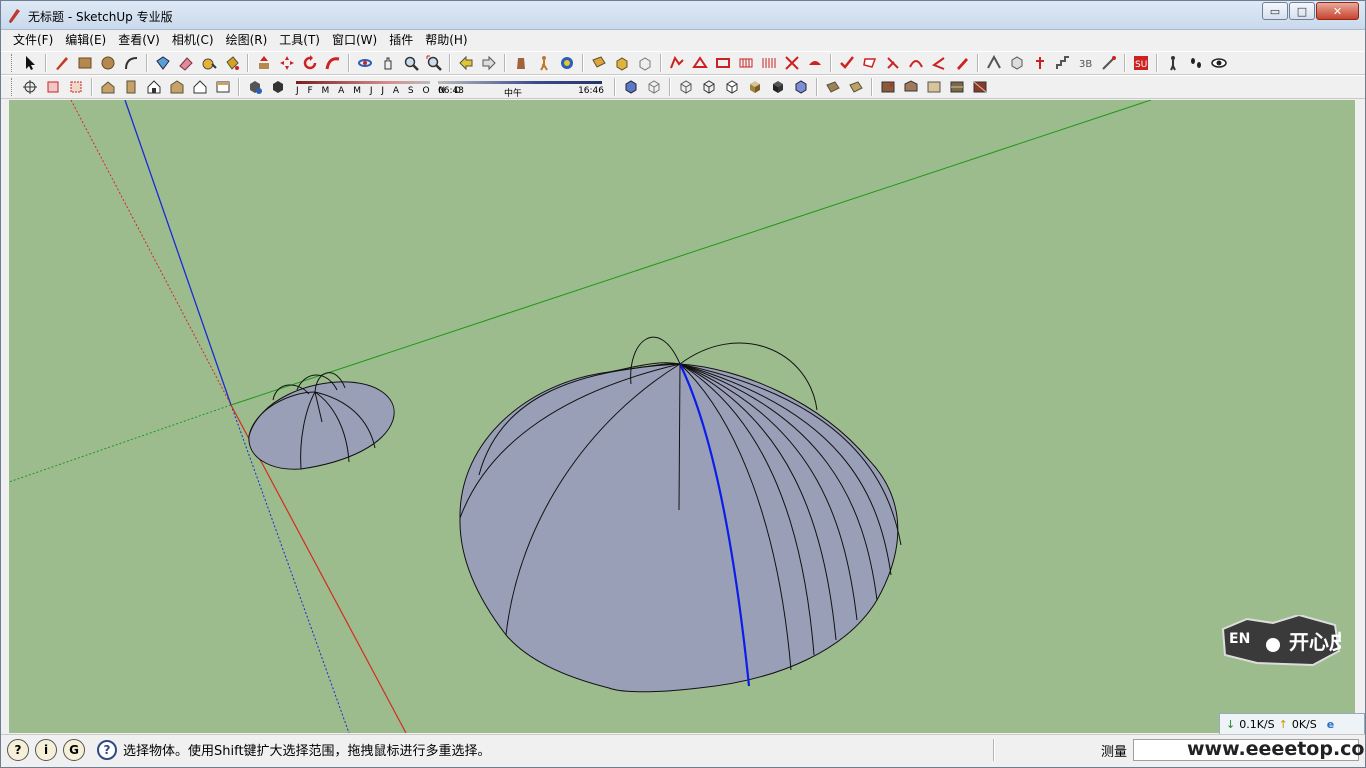  What do you see at coordinates (321, 421) in the screenshot?
I see `small-dome` at bounding box center [321, 421].